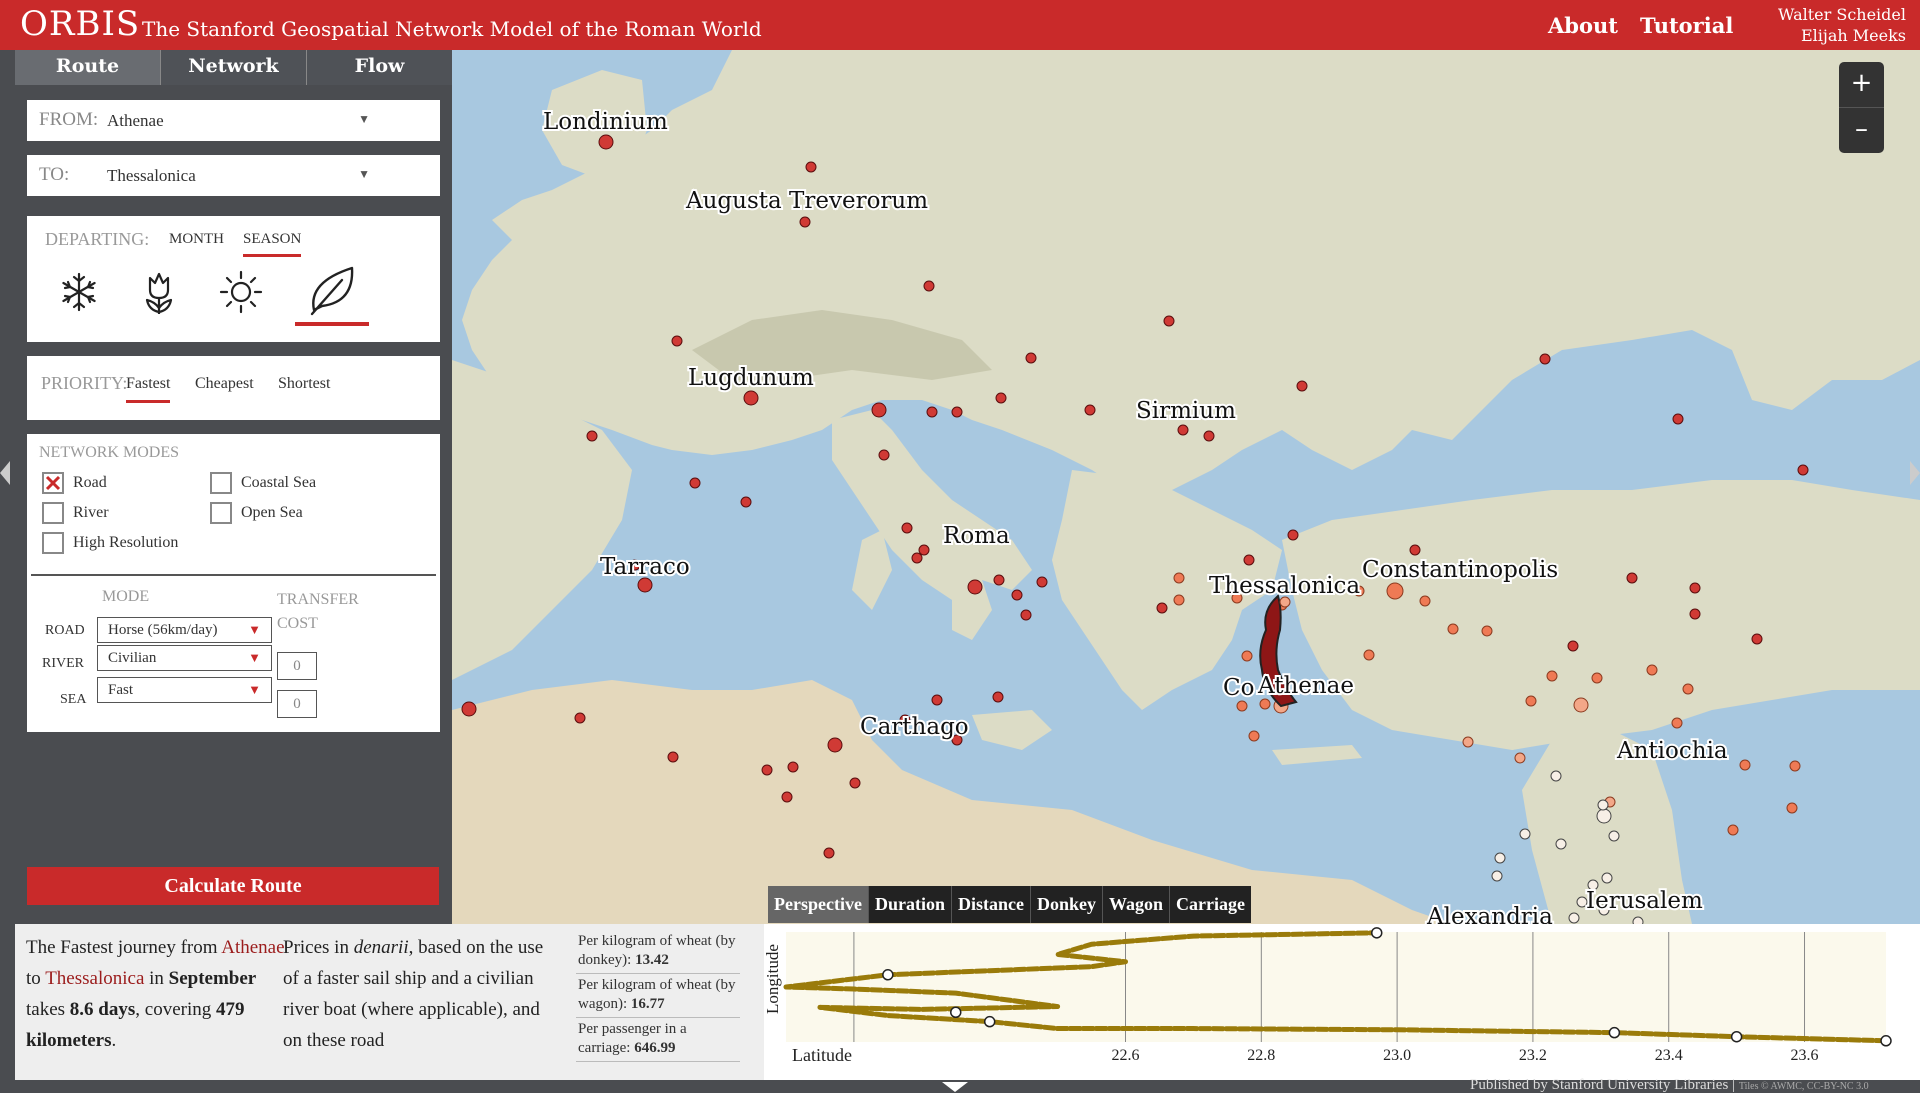 This screenshot has width=1920, height=1093. I want to click on river-mode-select: Civilian ▼, so click(184, 658).